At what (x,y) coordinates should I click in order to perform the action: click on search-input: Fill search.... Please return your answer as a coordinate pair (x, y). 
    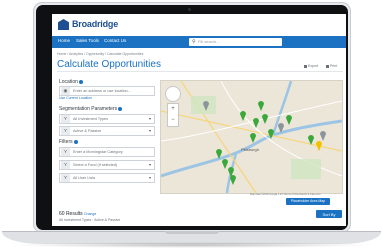
    Looking at the image, I should click on (209, 41).